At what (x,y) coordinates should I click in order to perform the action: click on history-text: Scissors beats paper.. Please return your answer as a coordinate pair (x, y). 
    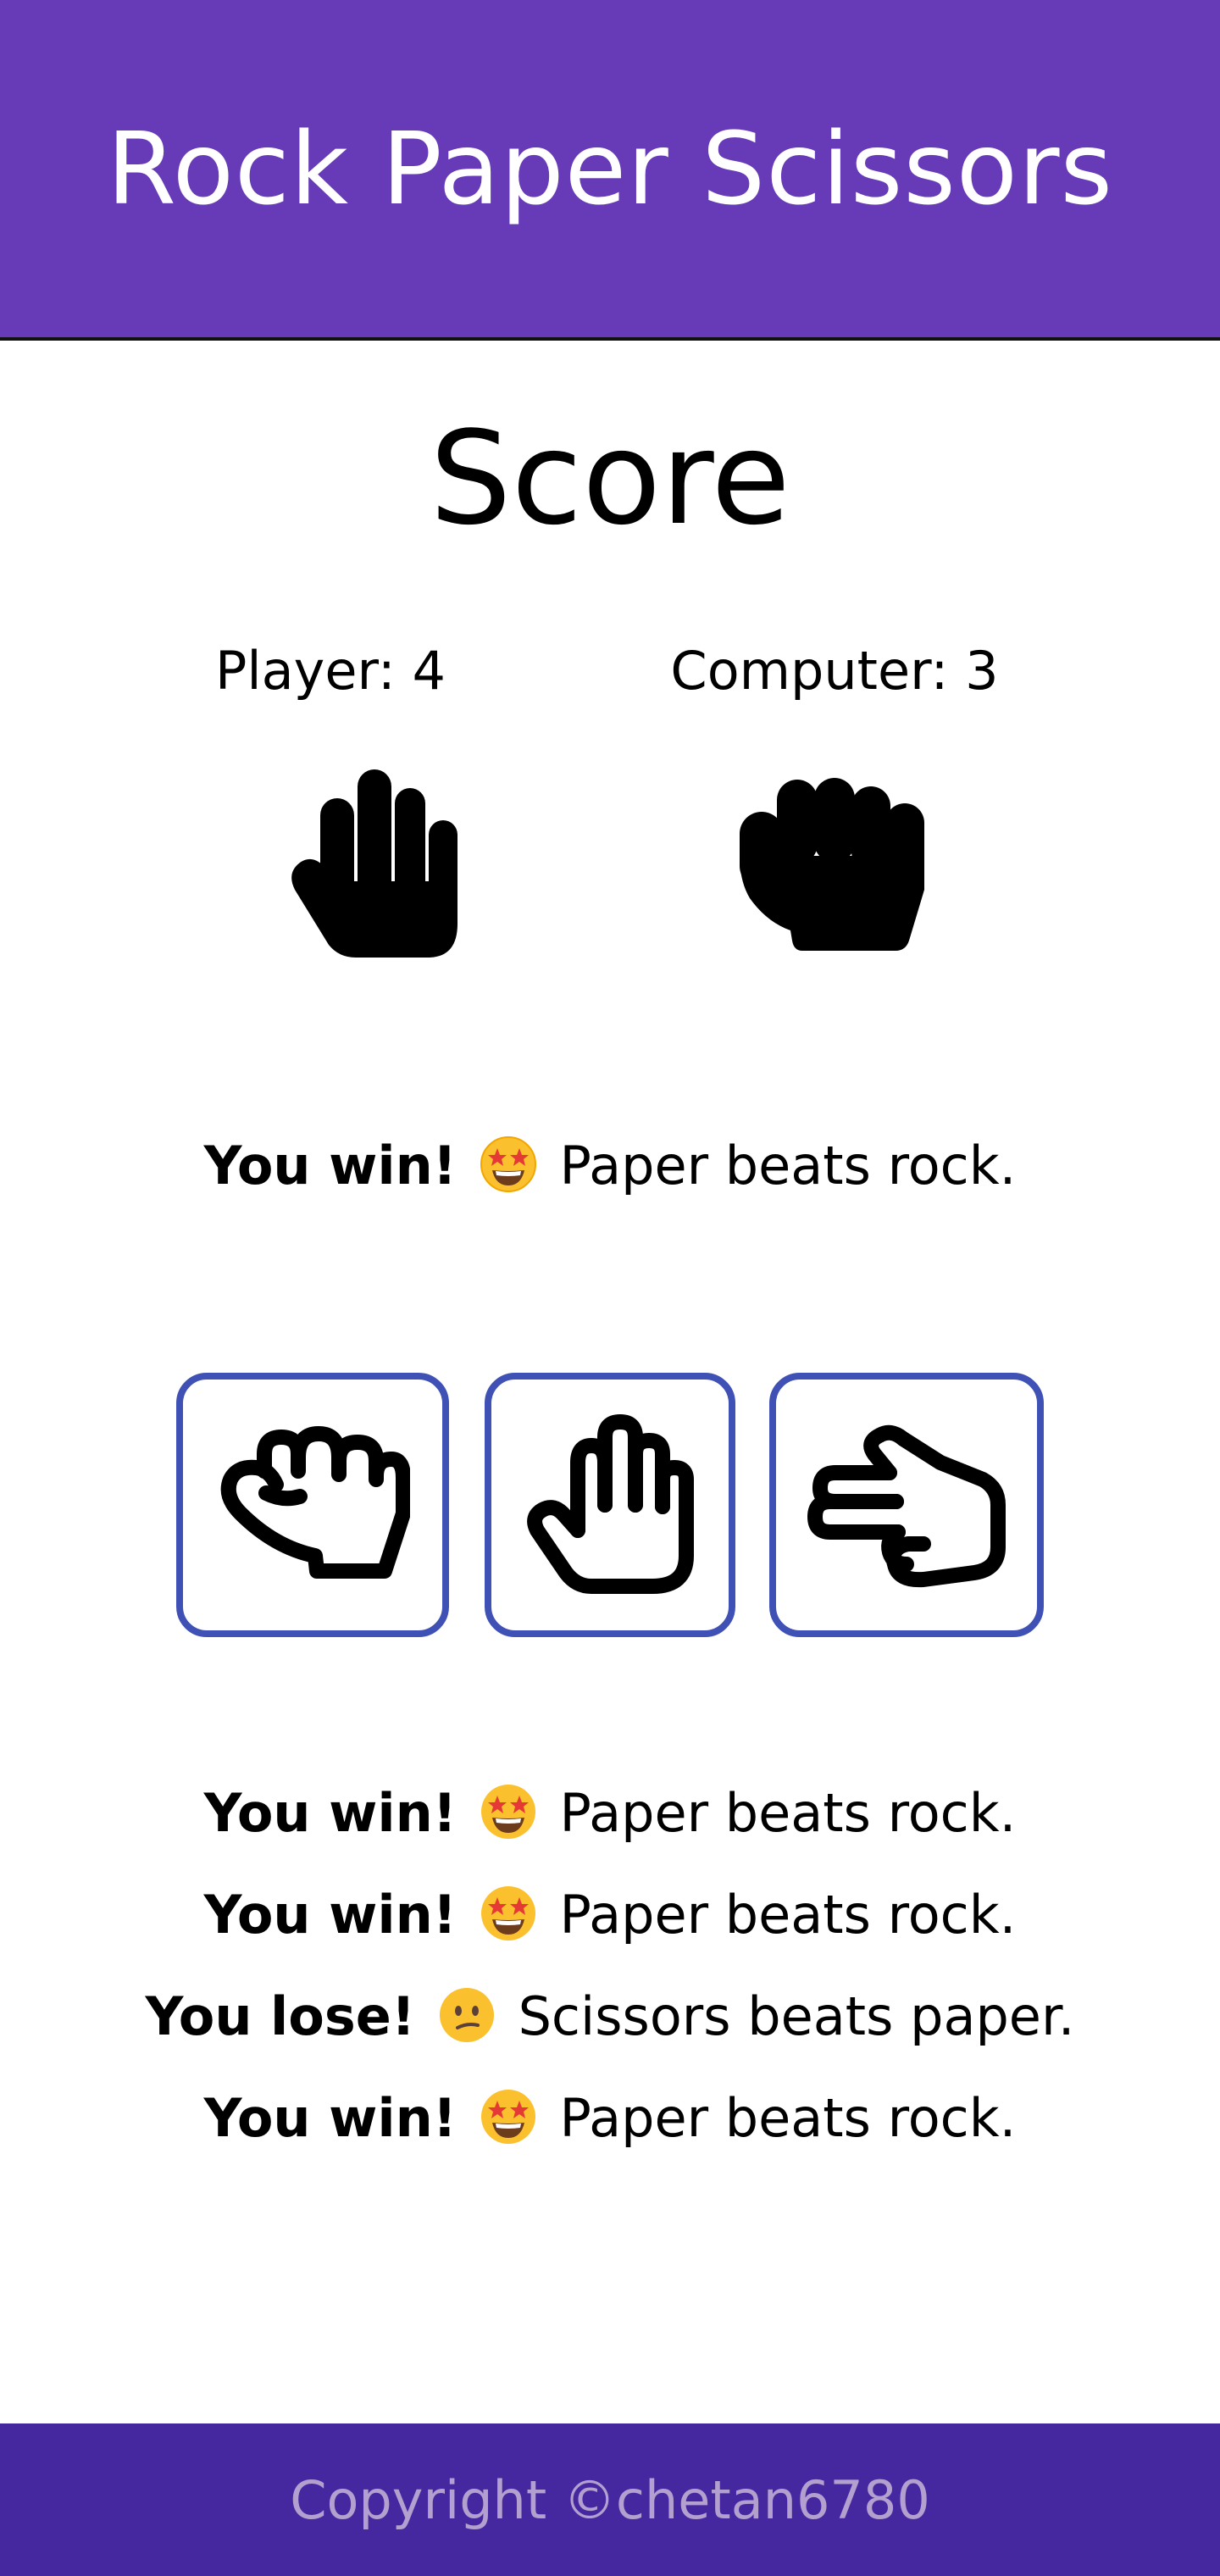
    Looking at the image, I should click on (796, 2016).